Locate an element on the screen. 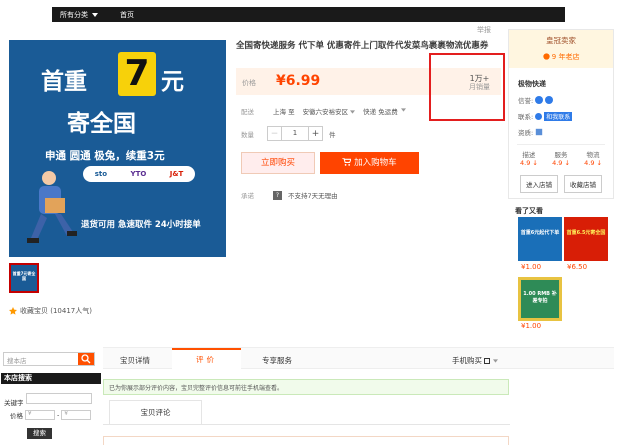 The height and width of the screenshot is (445, 640). quantity-unit: 件 is located at coordinates (332, 134).